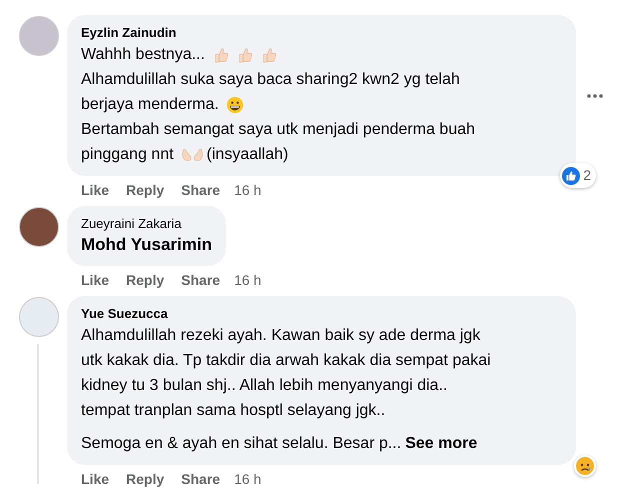 The image size is (621, 493). What do you see at coordinates (192, 154) in the screenshot?
I see `open-hands-icon` at bounding box center [192, 154].